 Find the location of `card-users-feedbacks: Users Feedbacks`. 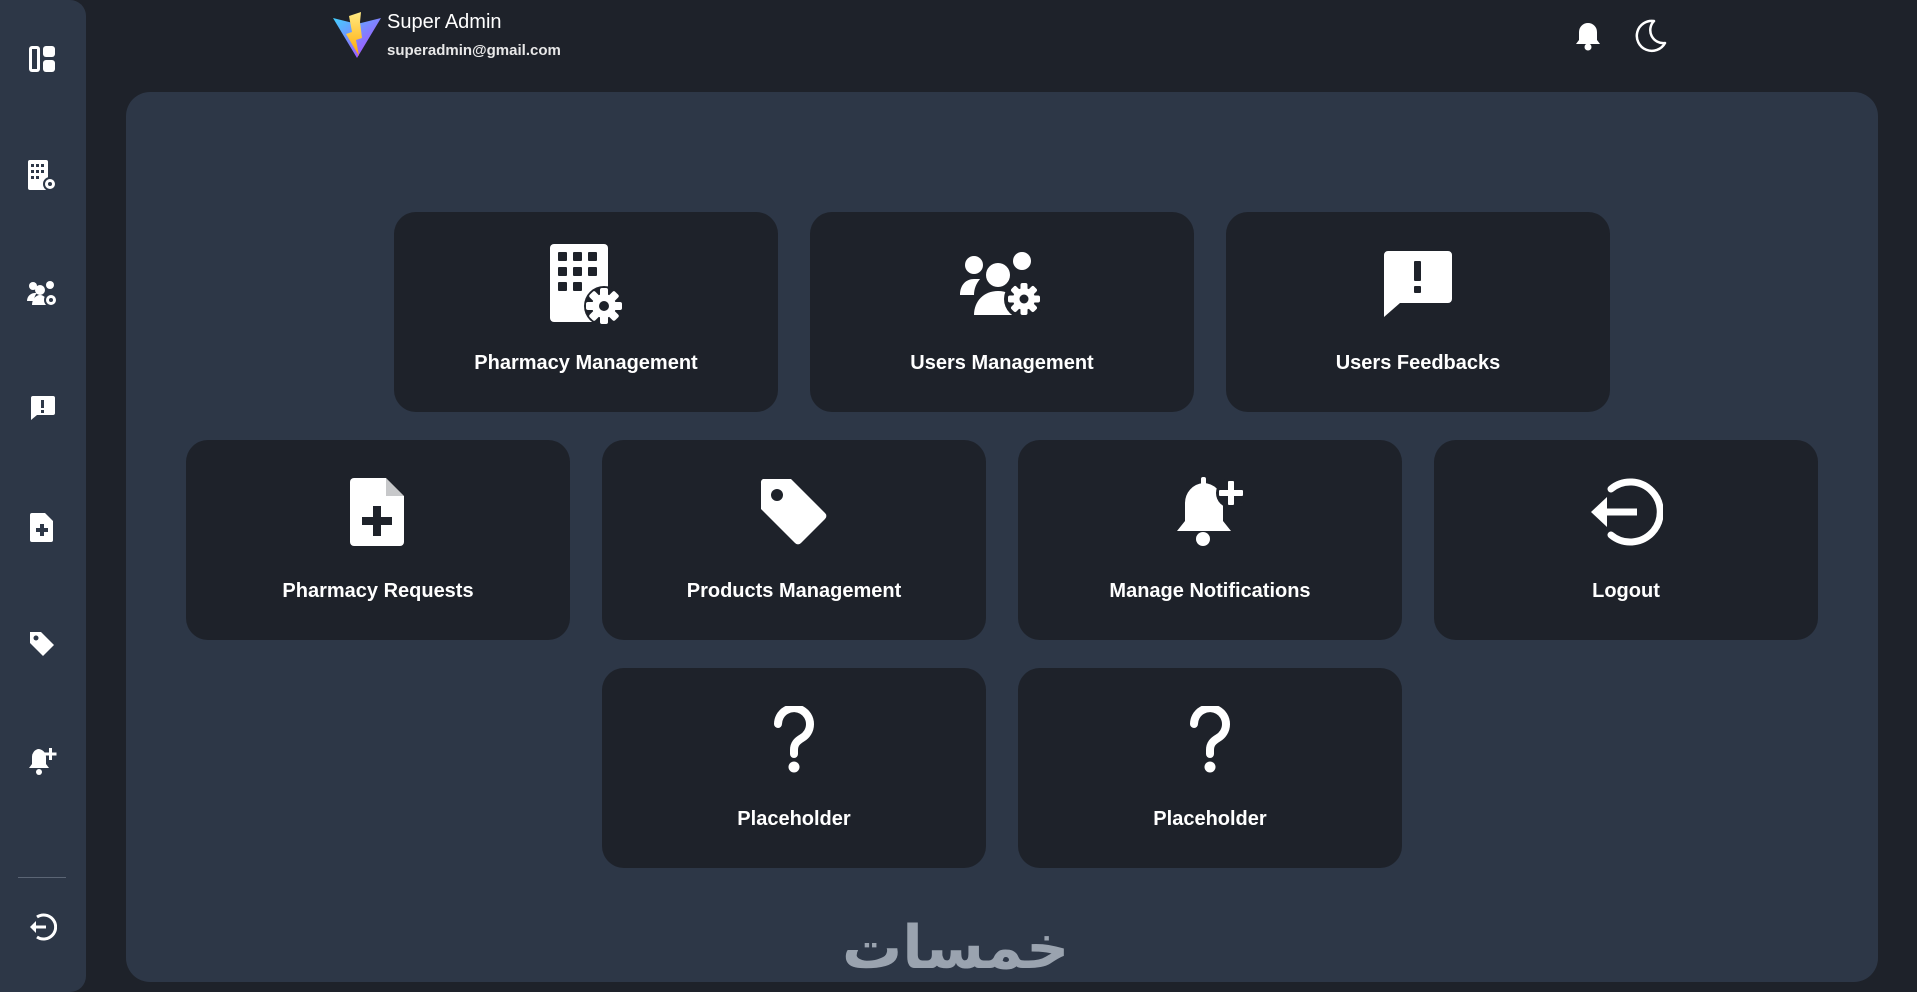

card-users-feedbacks: Users Feedbacks is located at coordinates (1418, 312).